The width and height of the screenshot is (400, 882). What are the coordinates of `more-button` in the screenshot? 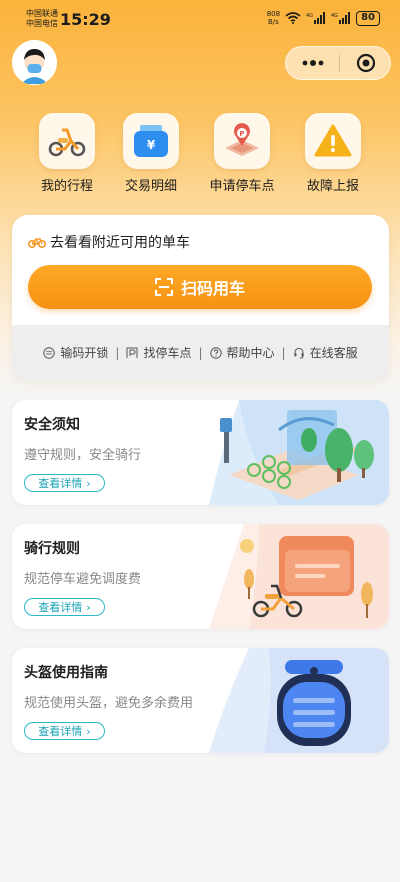 It's located at (312, 63).